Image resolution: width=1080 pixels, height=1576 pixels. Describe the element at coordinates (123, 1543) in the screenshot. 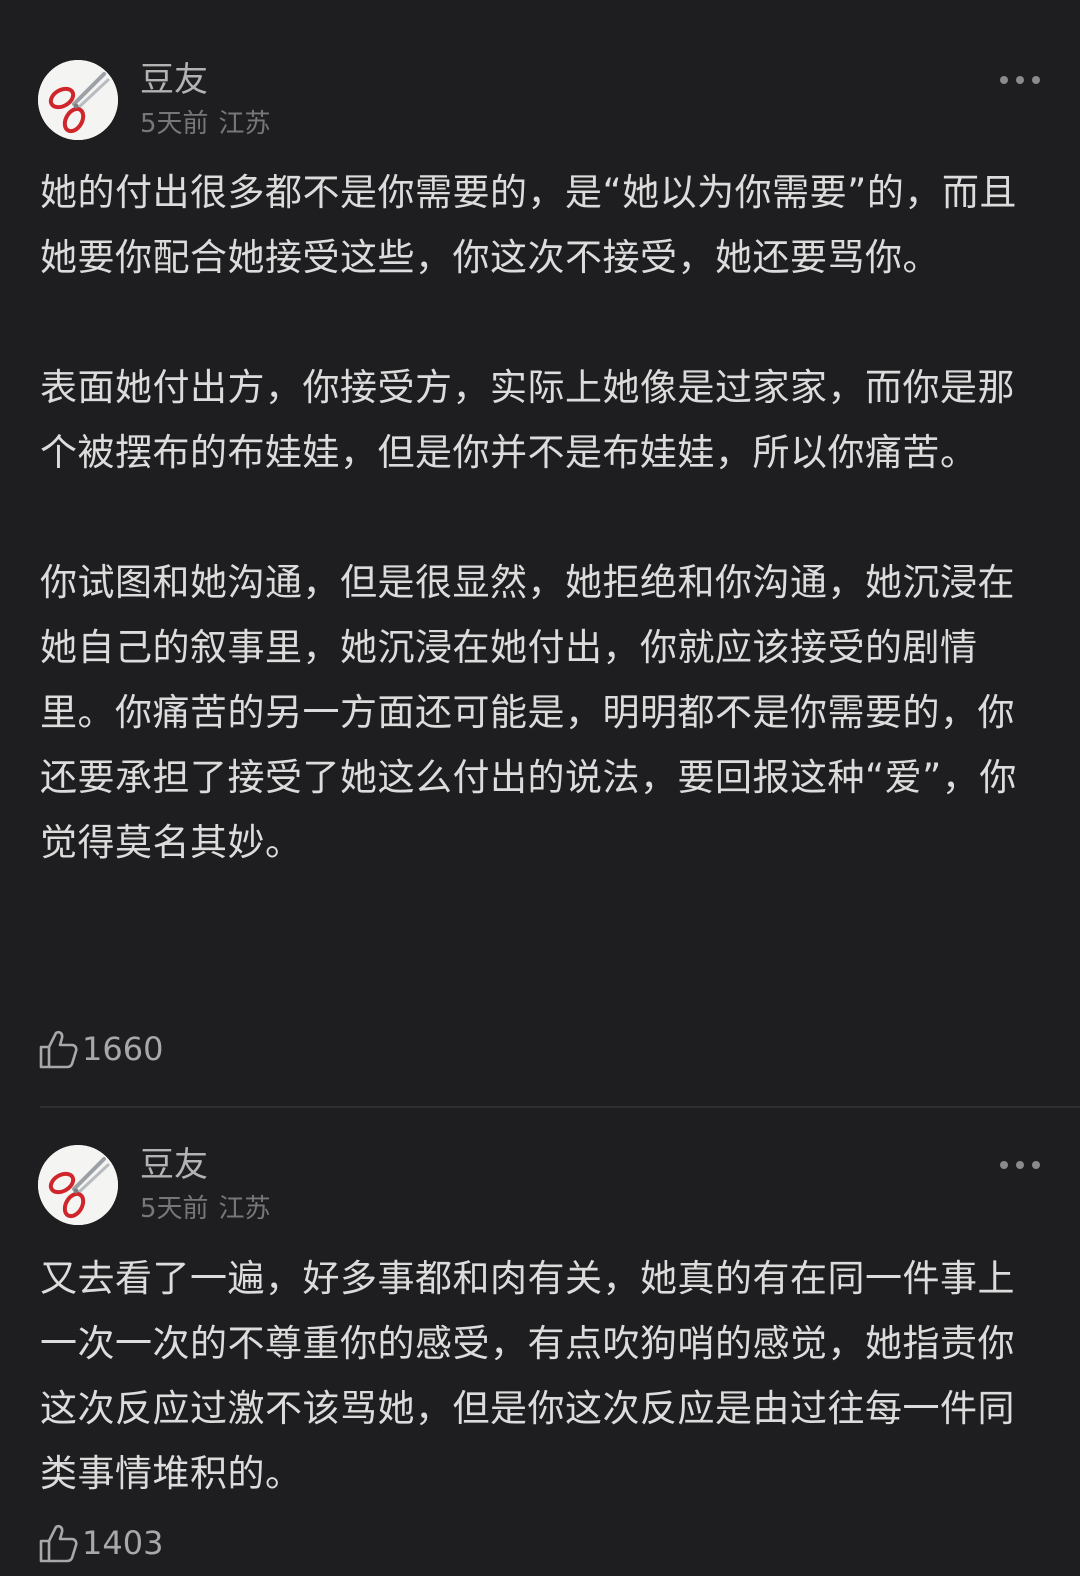

I see `like-count: 1403` at that location.